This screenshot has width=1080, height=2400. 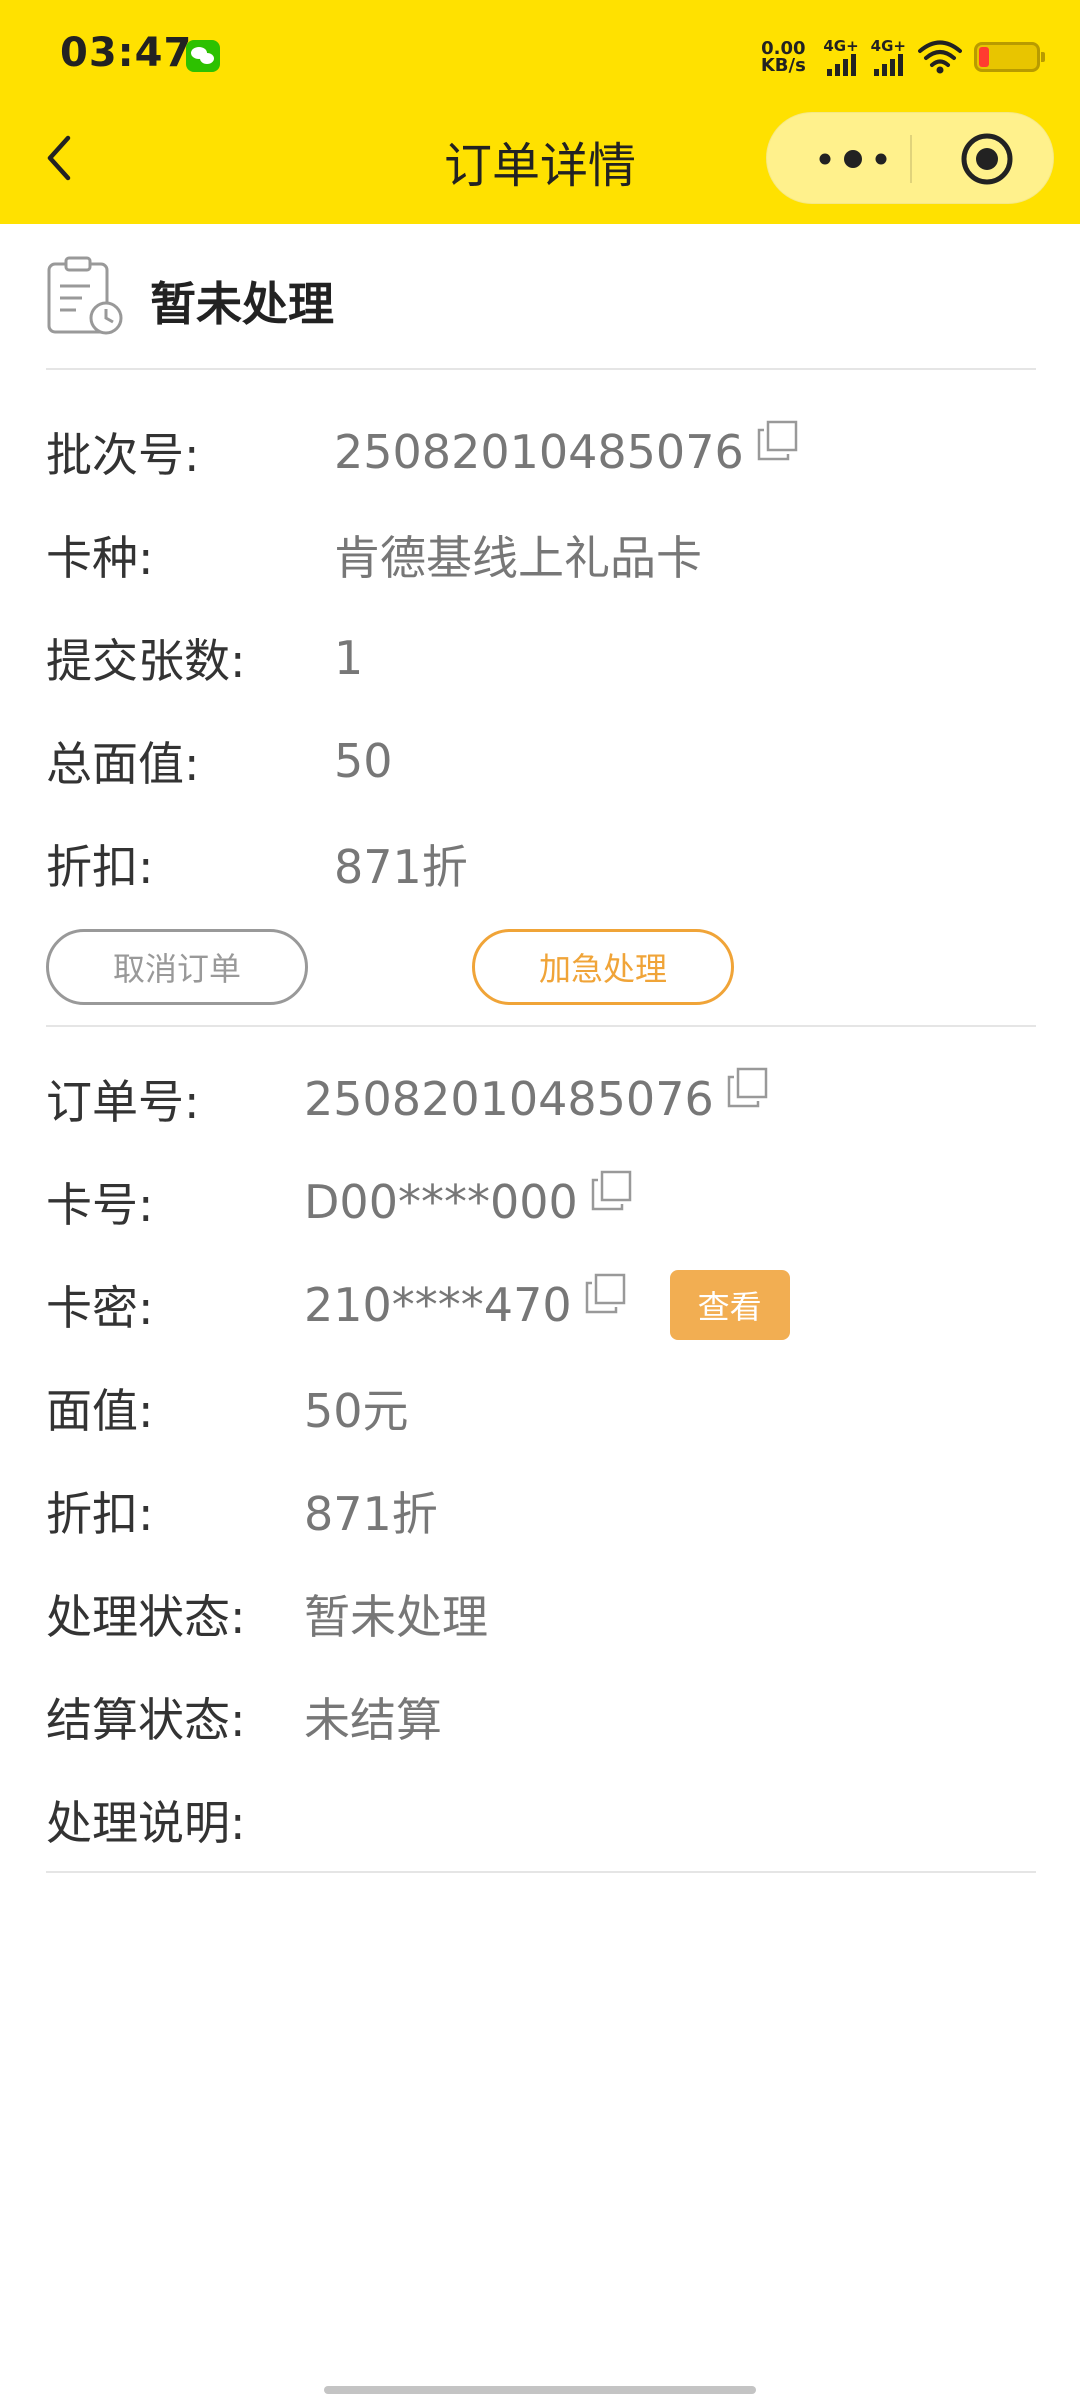 I want to click on process-status-row: 处理状态: 暂未处理, so click(x=541, y=1613).